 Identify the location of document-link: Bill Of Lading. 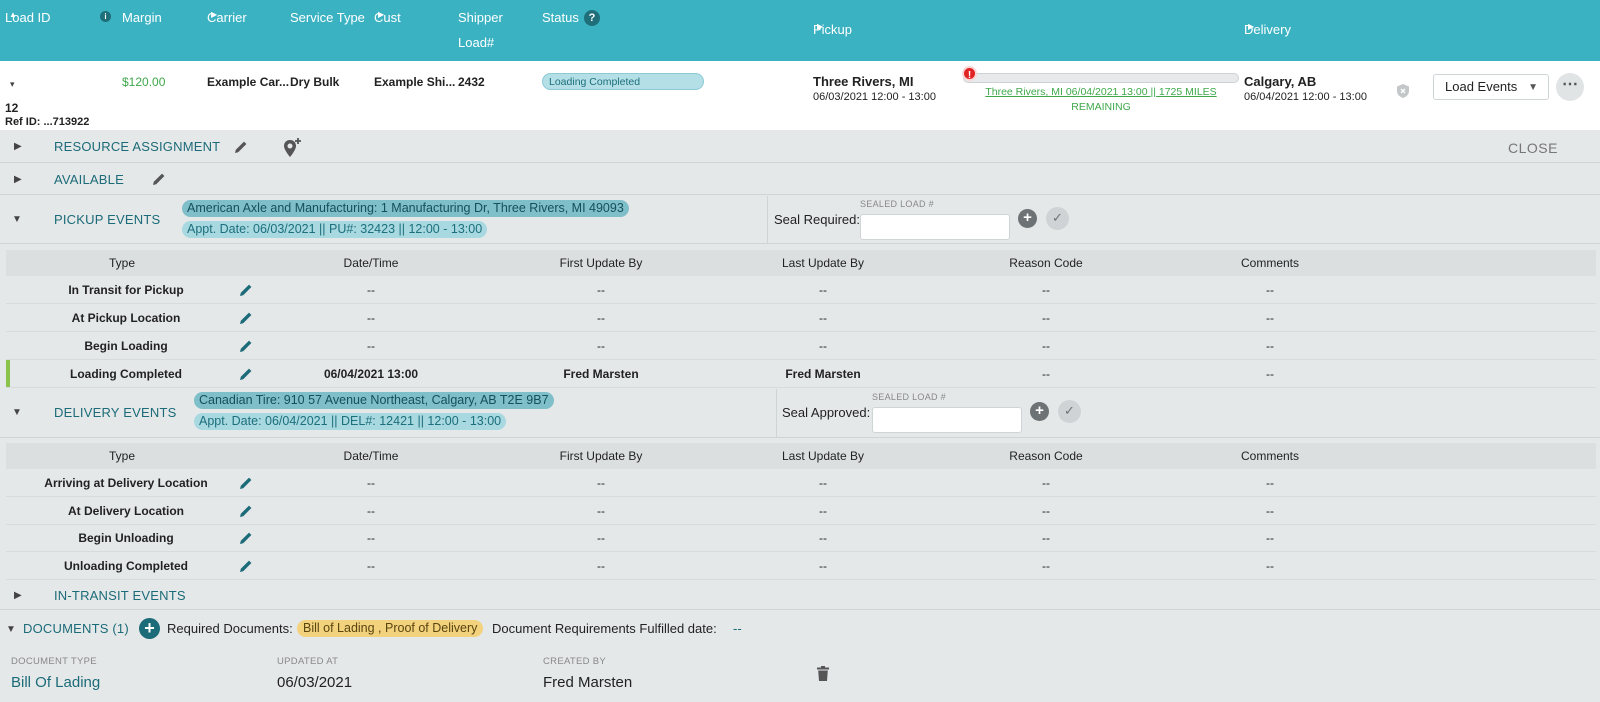
(55, 682).